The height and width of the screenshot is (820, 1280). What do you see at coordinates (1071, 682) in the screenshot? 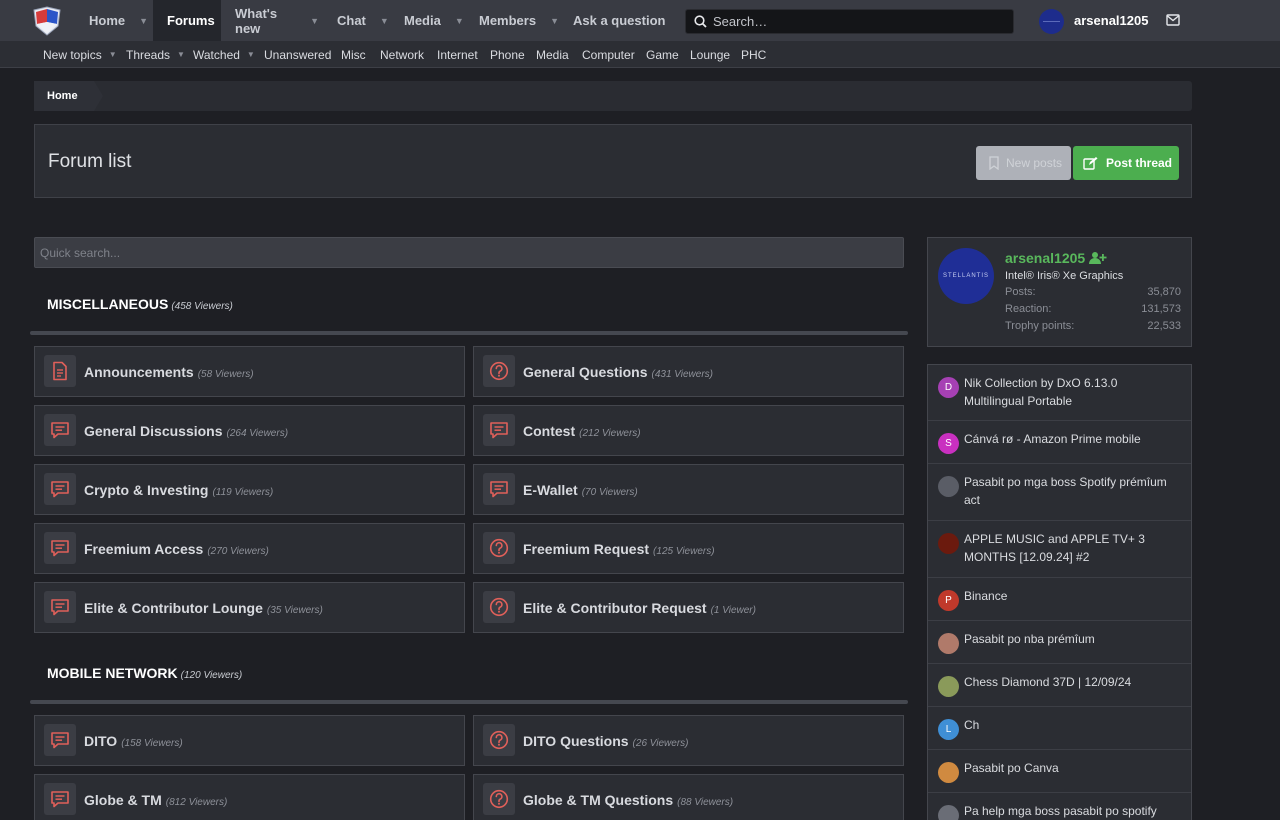
I see `thread-title: Chess Diamond 37D | 12/09/24` at bounding box center [1071, 682].